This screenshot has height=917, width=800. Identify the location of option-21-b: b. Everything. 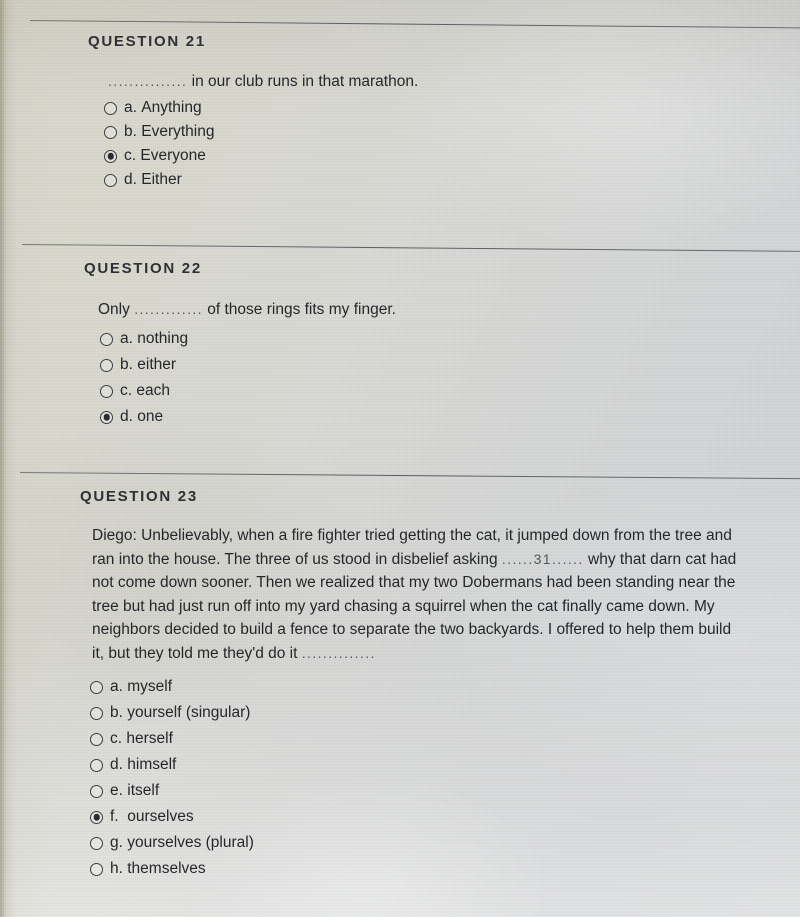
(261, 132).